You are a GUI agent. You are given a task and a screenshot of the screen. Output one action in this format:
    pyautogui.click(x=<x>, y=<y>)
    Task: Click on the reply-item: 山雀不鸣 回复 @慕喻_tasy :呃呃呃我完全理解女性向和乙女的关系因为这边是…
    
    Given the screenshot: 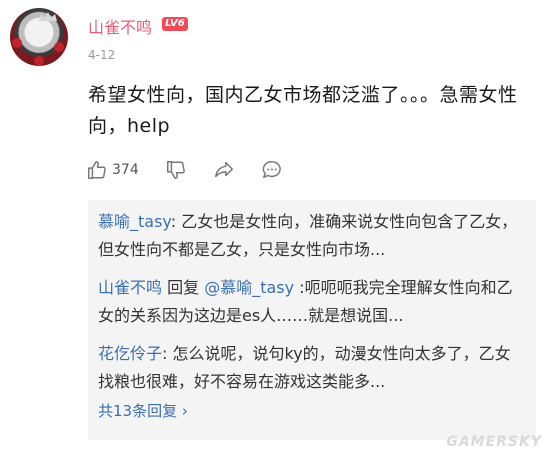 What is the action you would take?
    pyautogui.click(x=312, y=302)
    